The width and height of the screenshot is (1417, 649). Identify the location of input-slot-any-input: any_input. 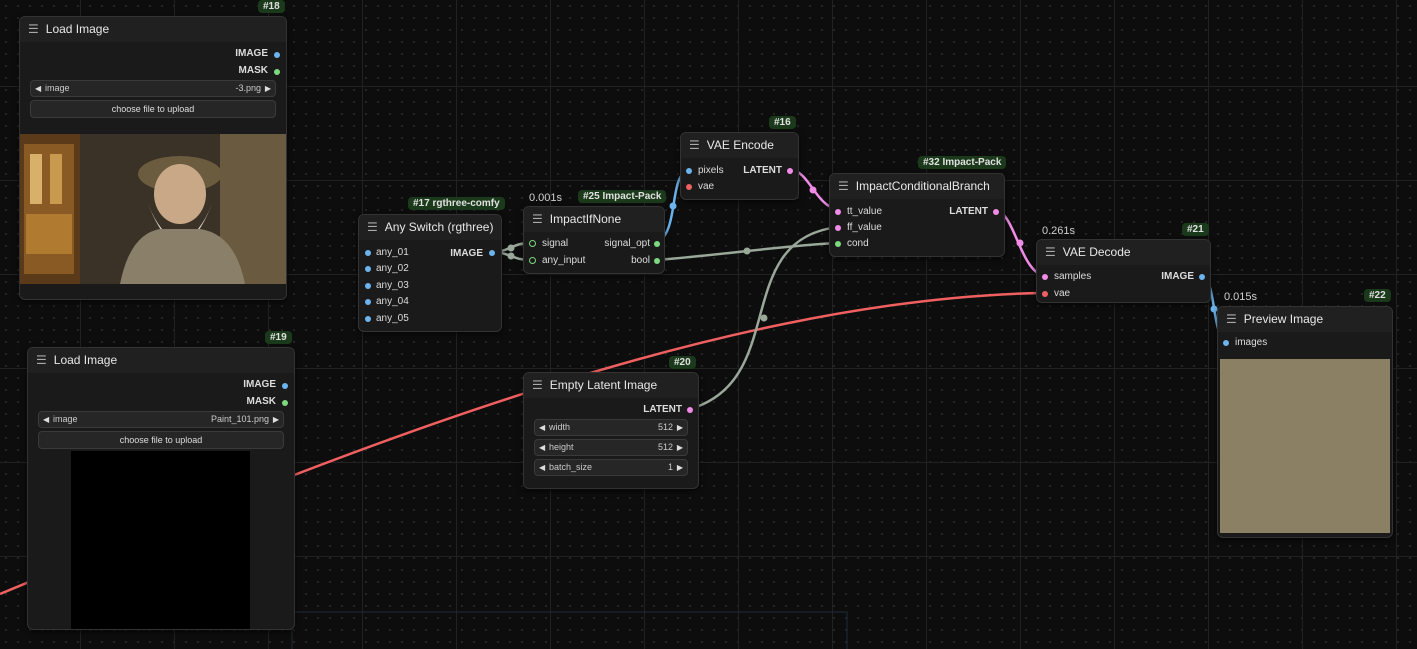
(557, 261).